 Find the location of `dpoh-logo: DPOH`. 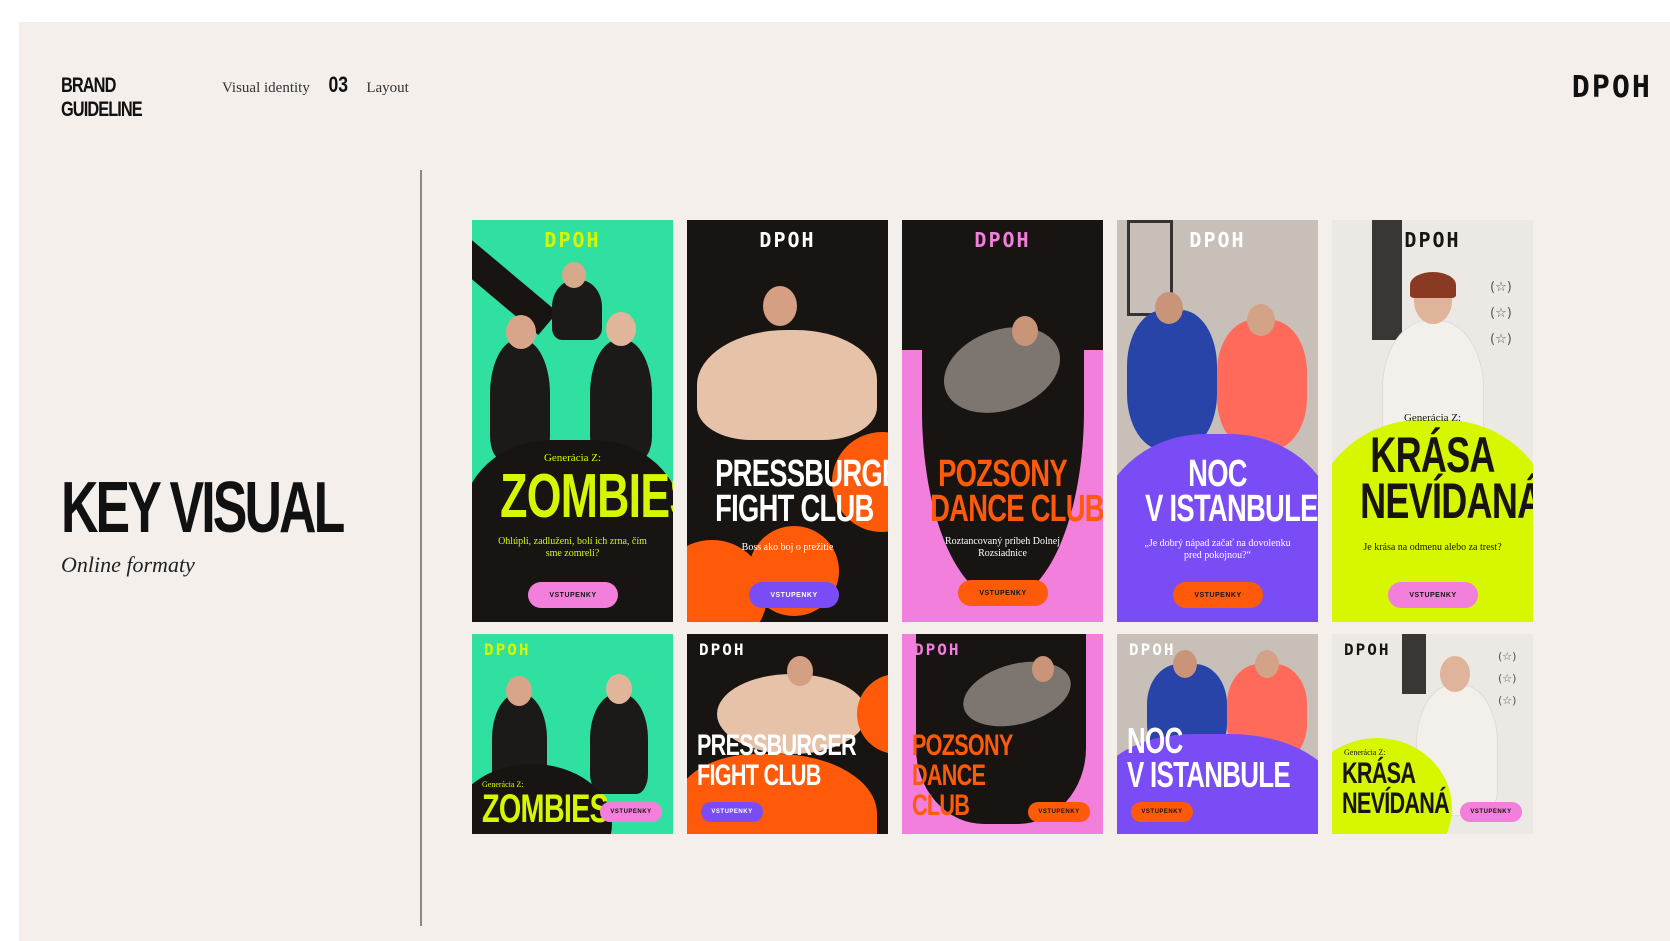

dpoh-logo: DPOH is located at coordinates (1611, 87).